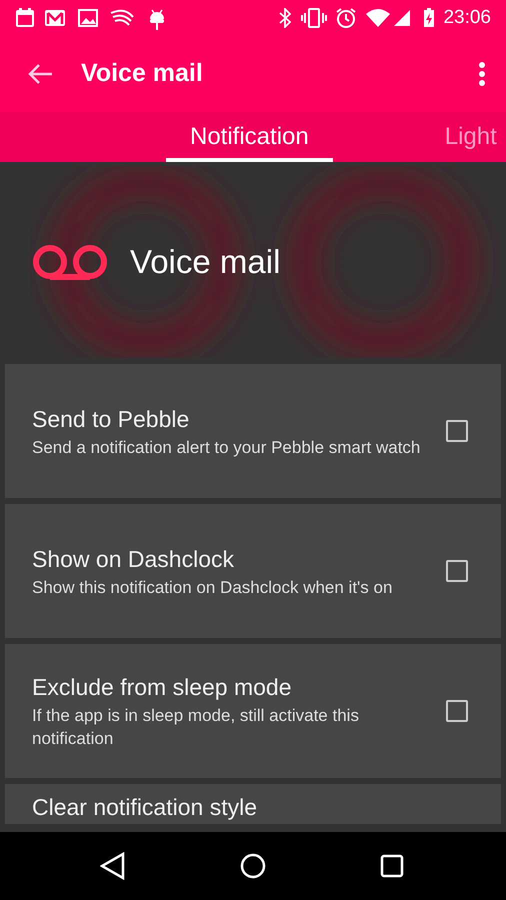 This screenshot has width=506, height=900. Describe the element at coordinates (429, 18) in the screenshot. I see `battery-icon` at that location.